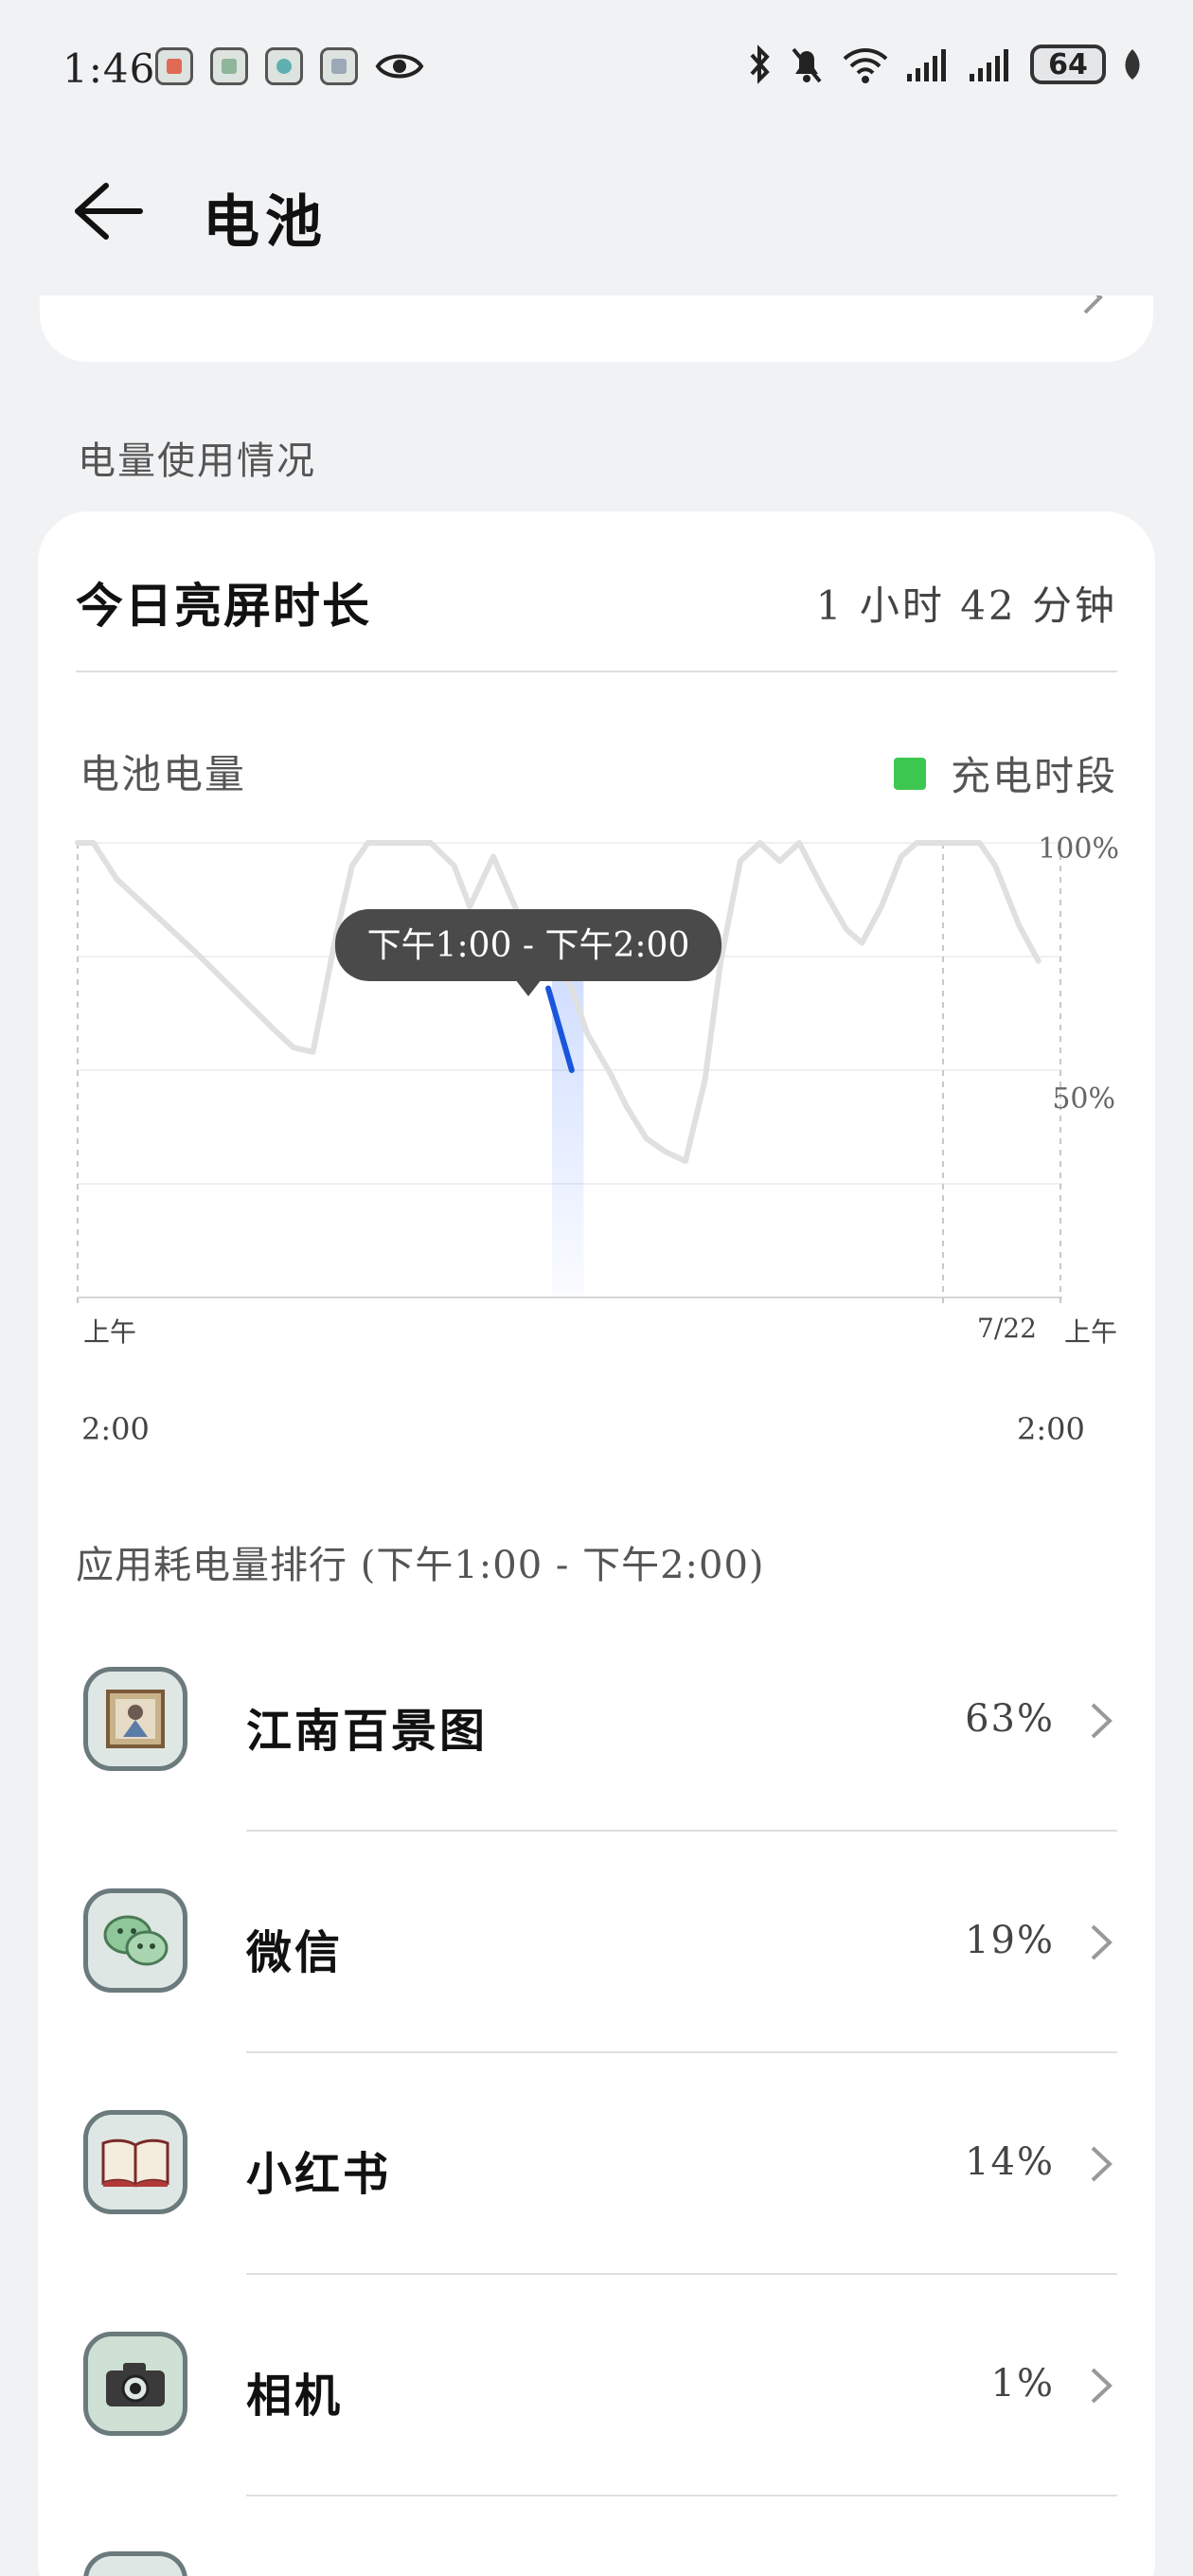 The width and height of the screenshot is (1193, 2576). Describe the element at coordinates (1132, 64) in the screenshot. I see `leaf-icon` at that location.